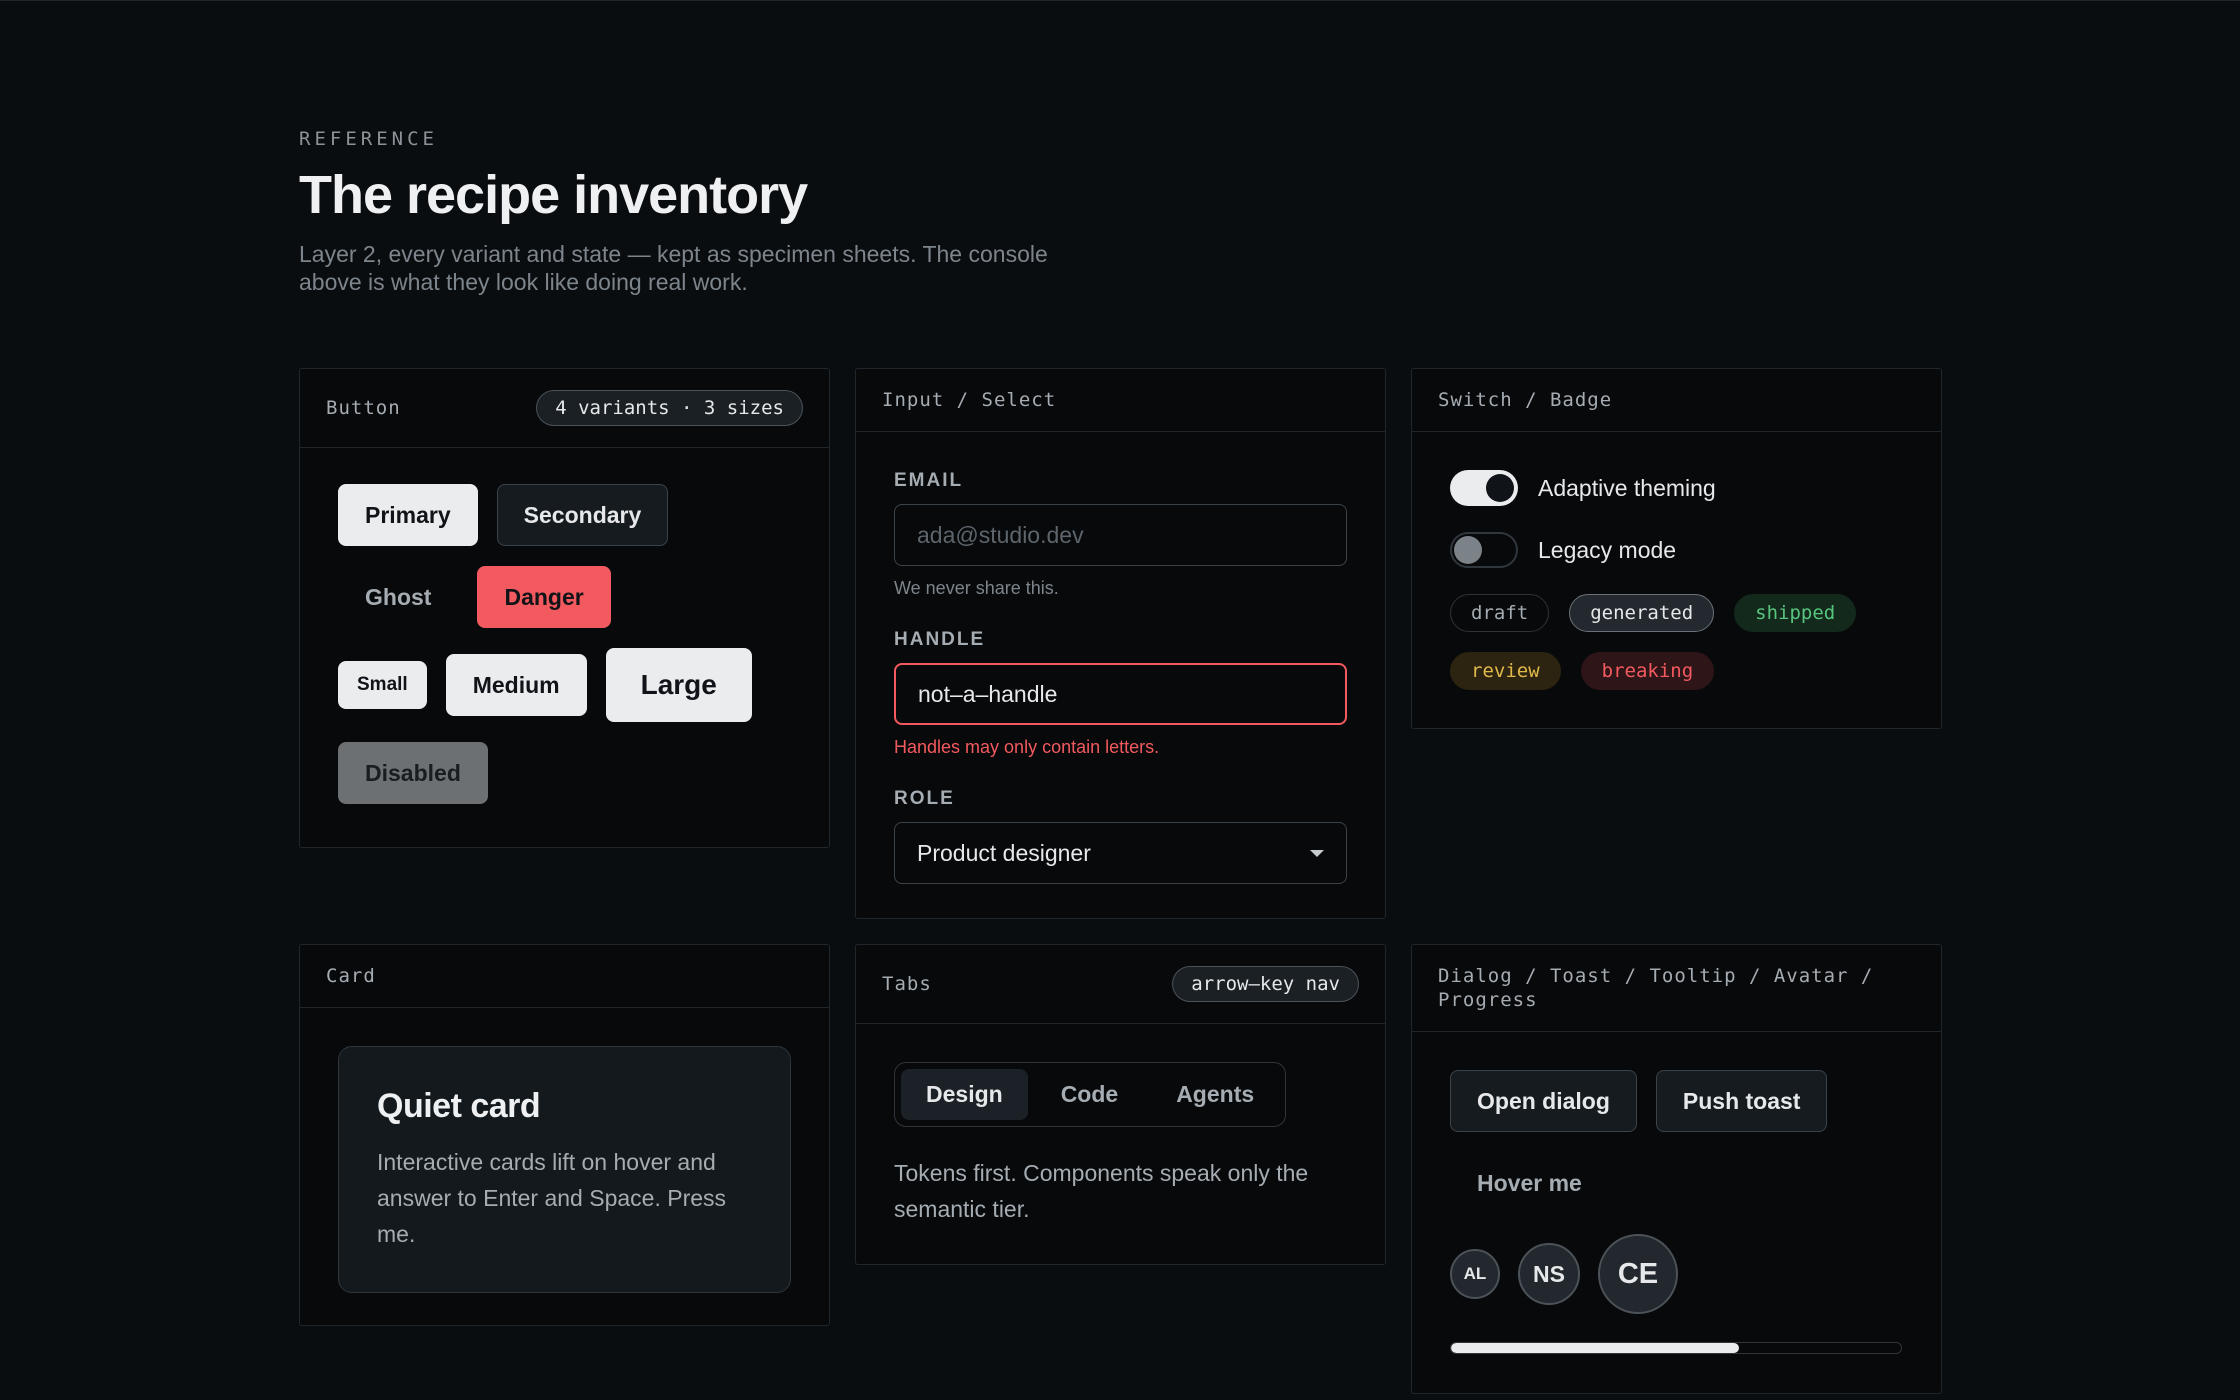 The image size is (2240, 1400). What do you see at coordinates (907, 984) in the screenshot?
I see `tabs-panel-title: Tabs` at bounding box center [907, 984].